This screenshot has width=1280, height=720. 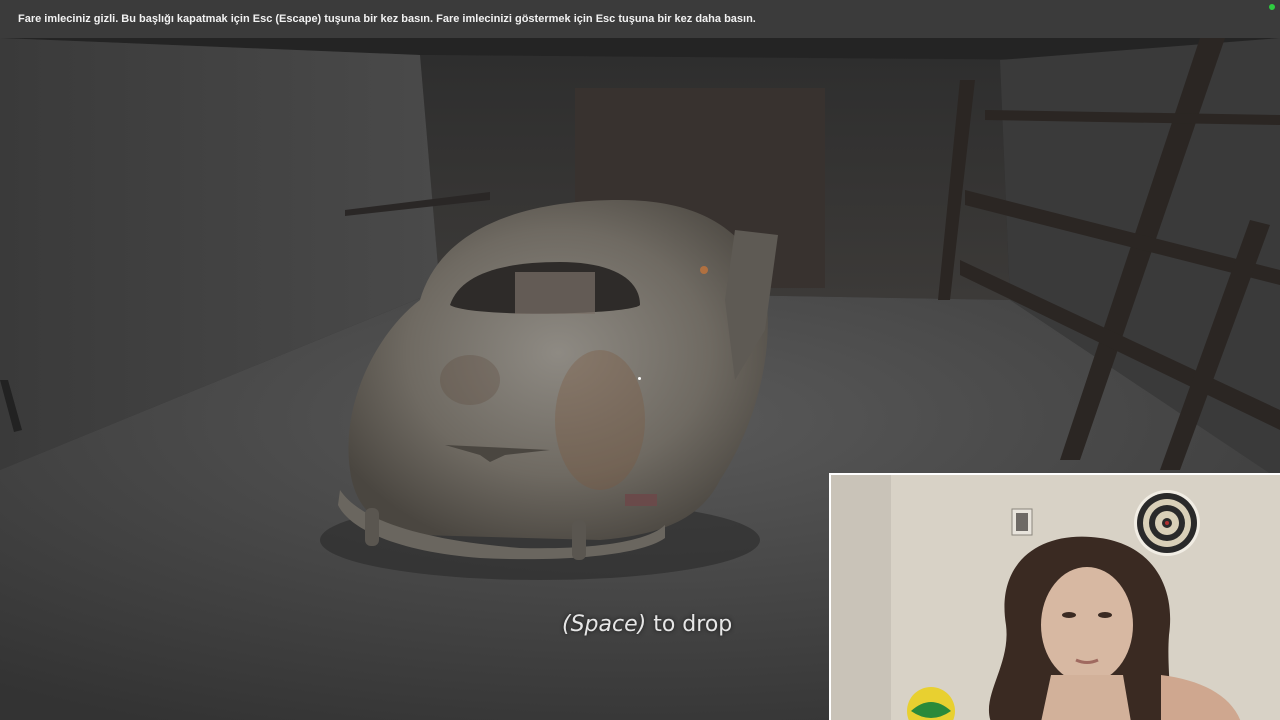 I want to click on webcam-overlay, so click(x=1054, y=596).